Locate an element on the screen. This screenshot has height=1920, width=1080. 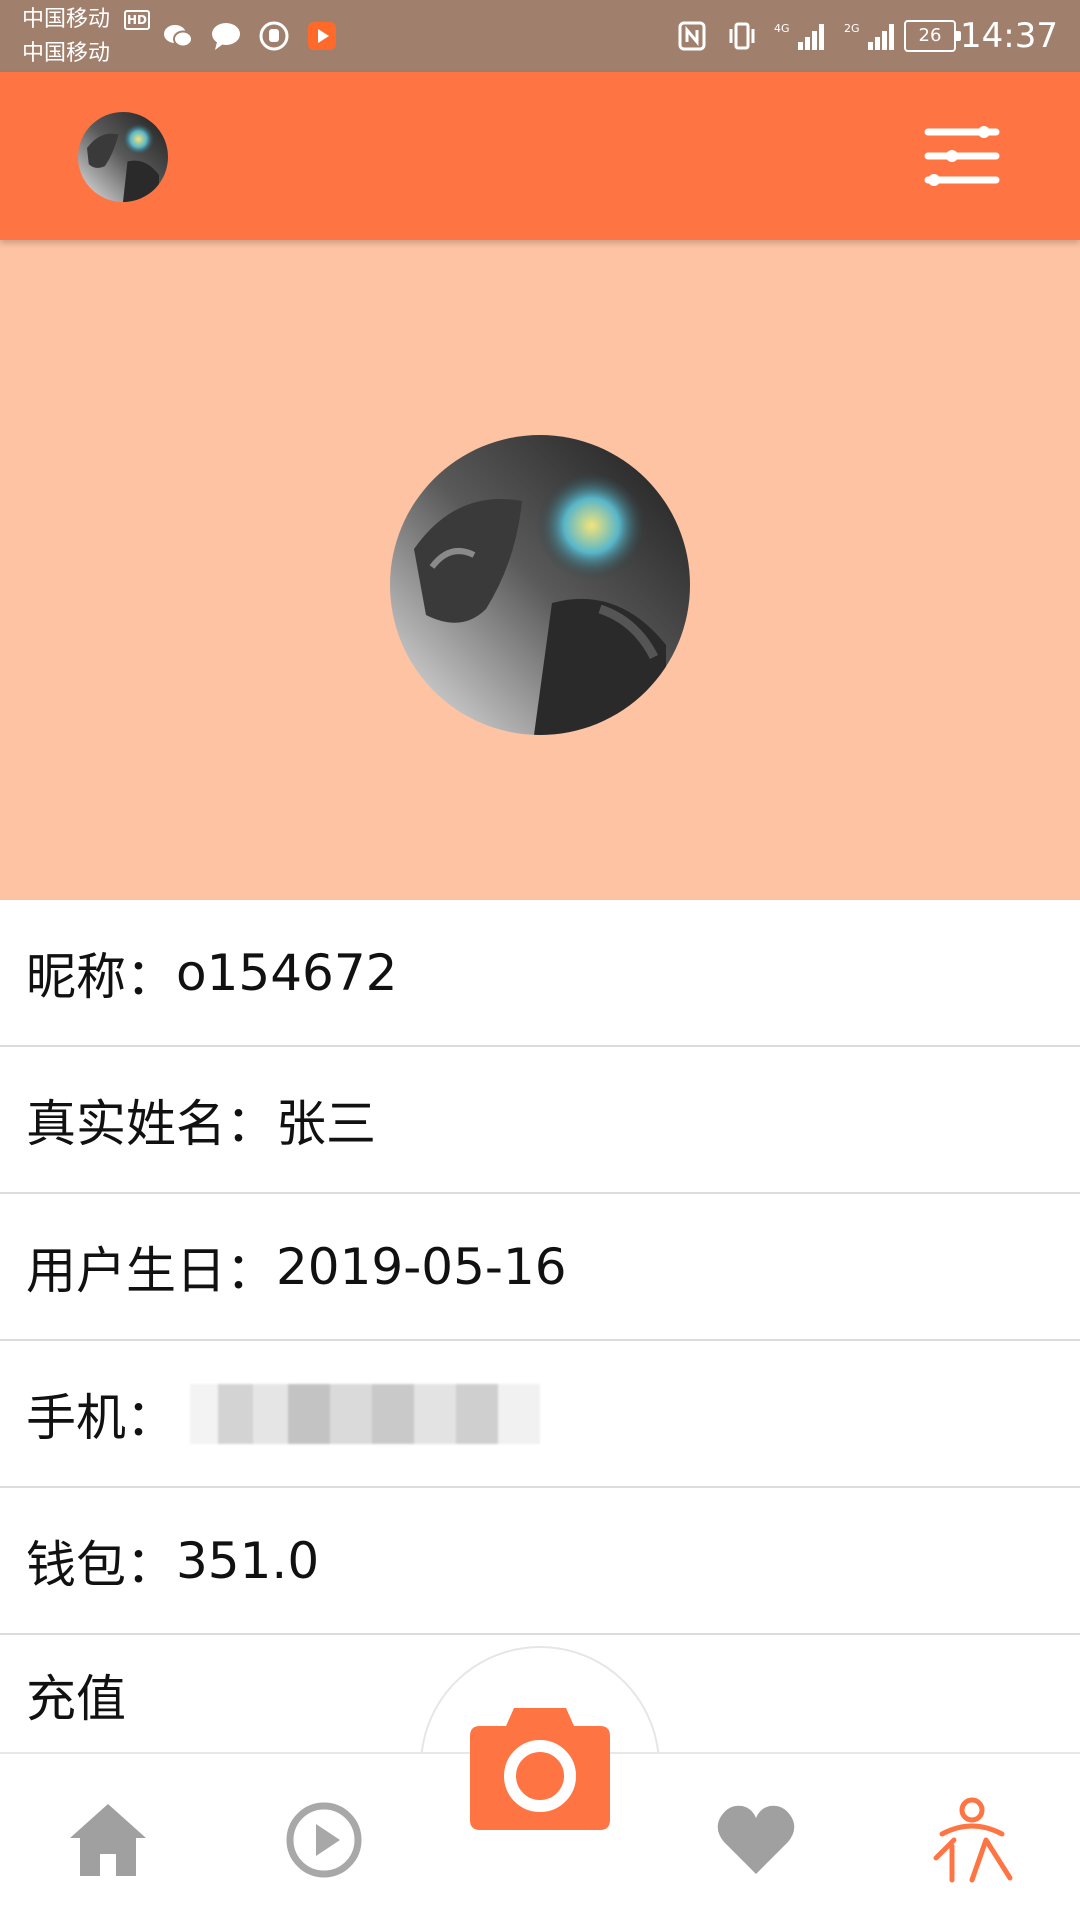
real-name-value: 张三 is located at coordinates (326, 1123).